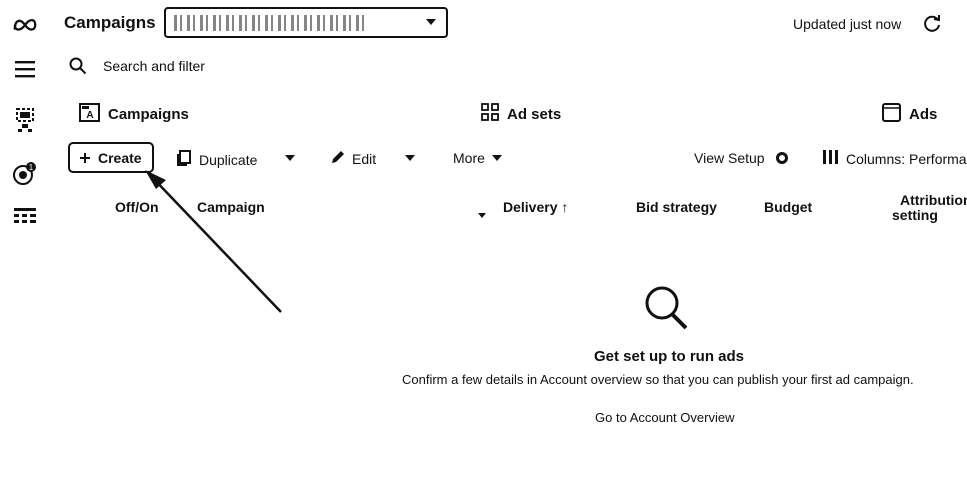  Describe the element at coordinates (932, 23) in the screenshot. I see `refresh-icon` at that location.